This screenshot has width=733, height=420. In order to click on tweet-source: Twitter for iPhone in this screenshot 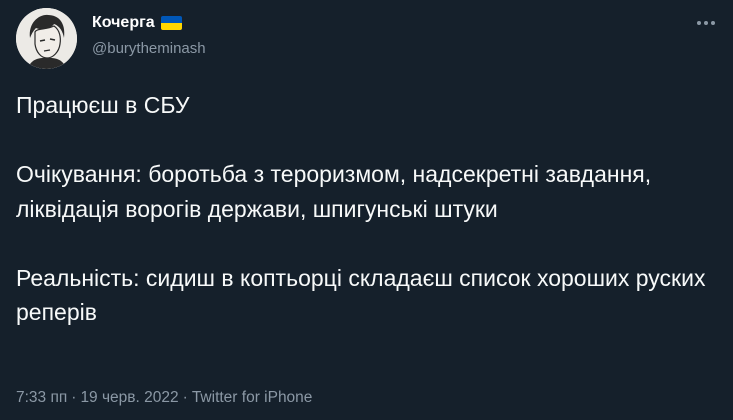, I will do `click(252, 397)`.